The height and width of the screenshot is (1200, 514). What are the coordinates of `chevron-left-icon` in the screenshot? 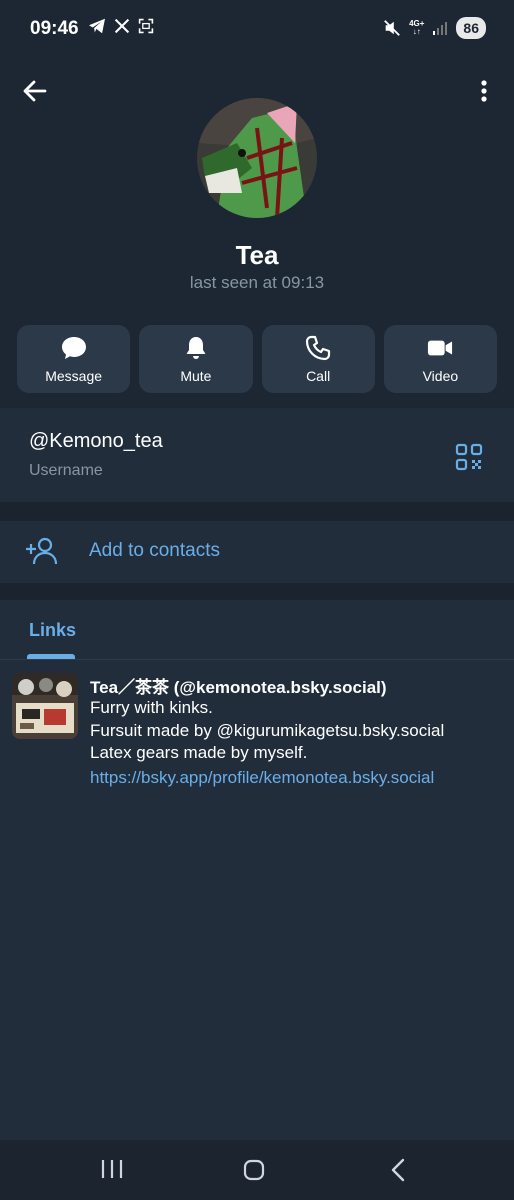 It's located at (398, 1170).